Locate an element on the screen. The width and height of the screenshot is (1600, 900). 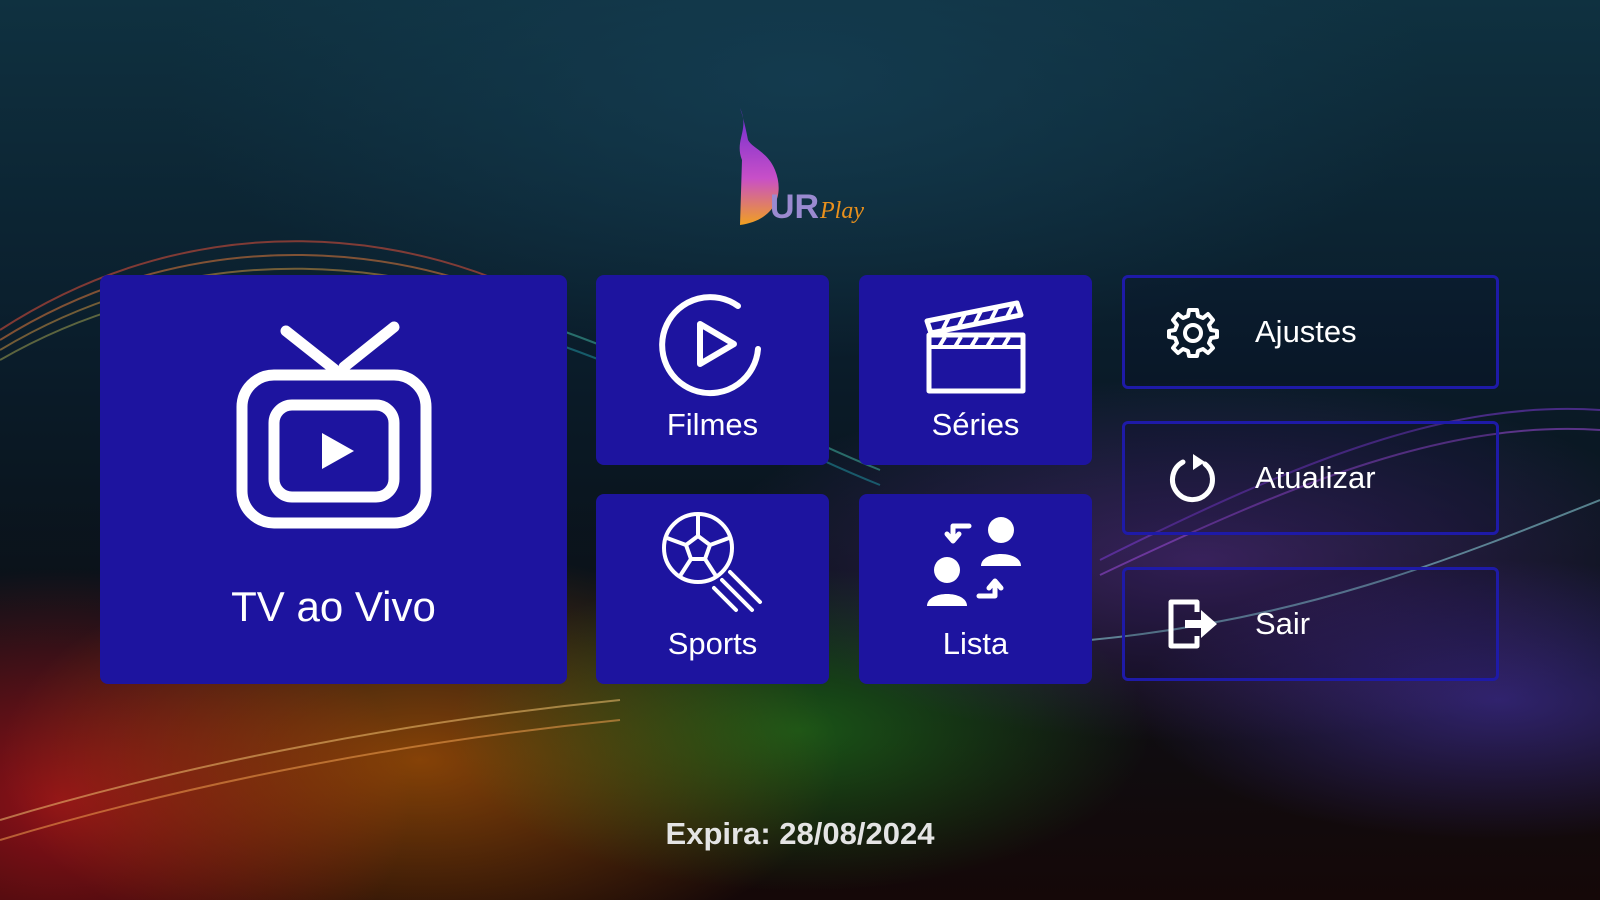
svg-text: UR is located at coordinates (794, 207).